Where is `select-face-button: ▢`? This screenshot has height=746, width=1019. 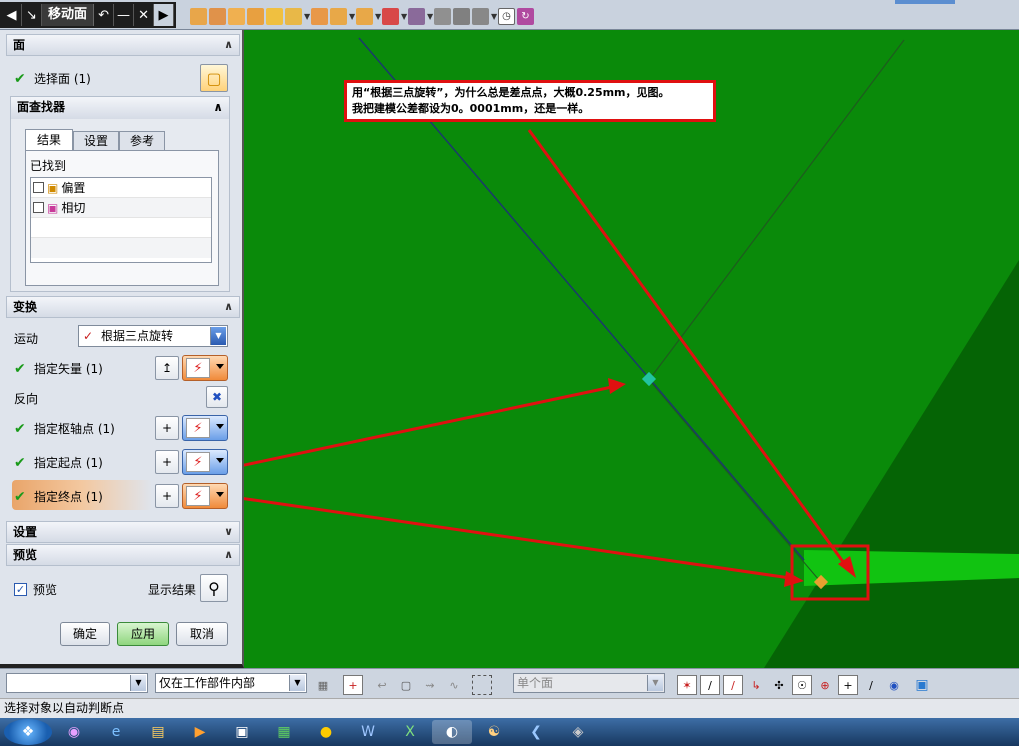
select-face-button: ▢ is located at coordinates (214, 78).